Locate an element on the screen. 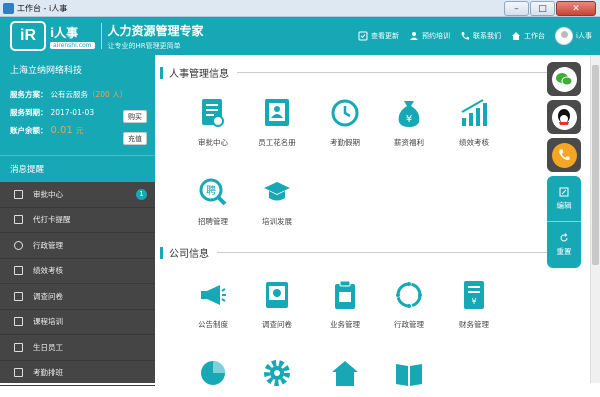 This screenshot has width=600, height=397. clock-icon is located at coordinates (345, 113).